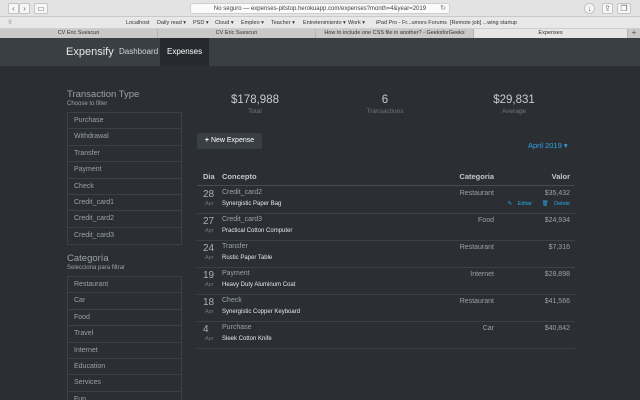 This screenshot has height=400, width=640. I want to click on header-concepto: Concepto, so click(239, 176).